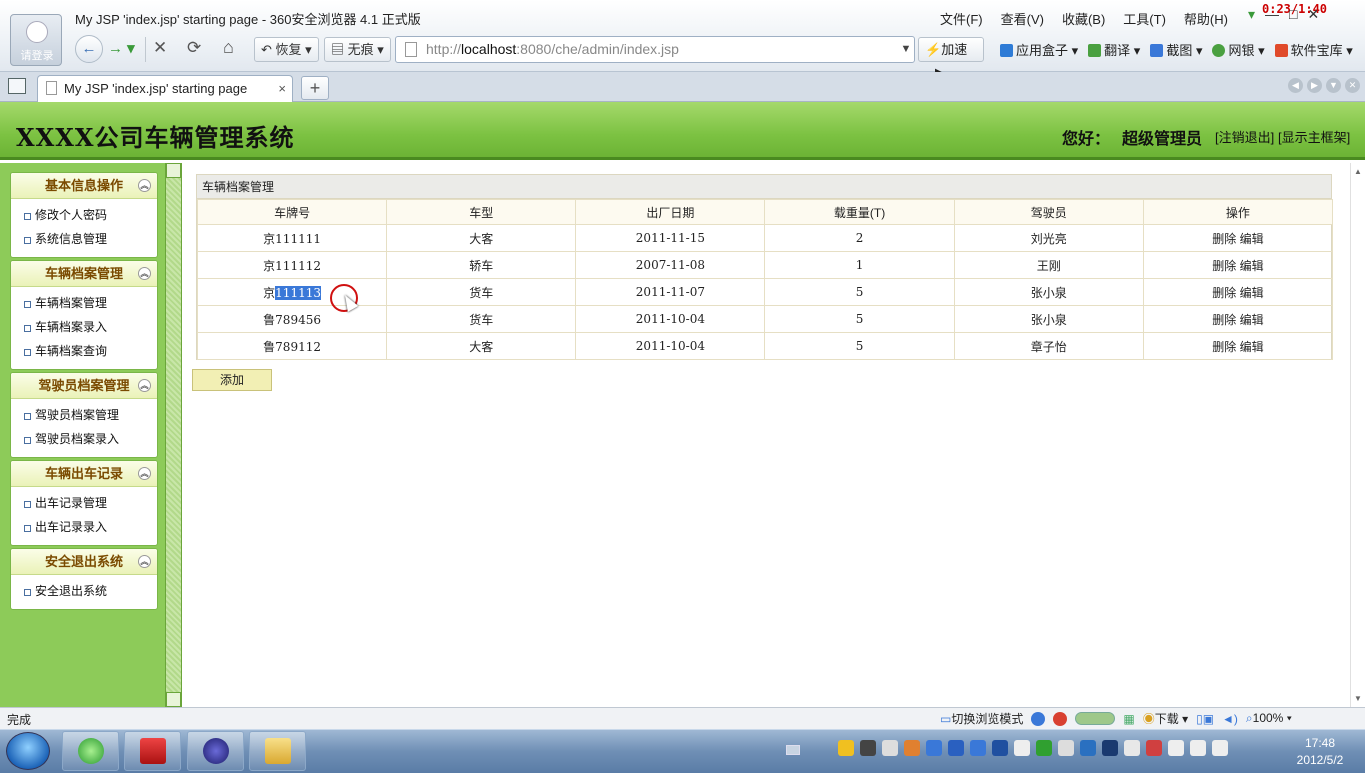 The image size is (1365, 773). I want to click on user-avatar: 请登录, so click(36, 40).